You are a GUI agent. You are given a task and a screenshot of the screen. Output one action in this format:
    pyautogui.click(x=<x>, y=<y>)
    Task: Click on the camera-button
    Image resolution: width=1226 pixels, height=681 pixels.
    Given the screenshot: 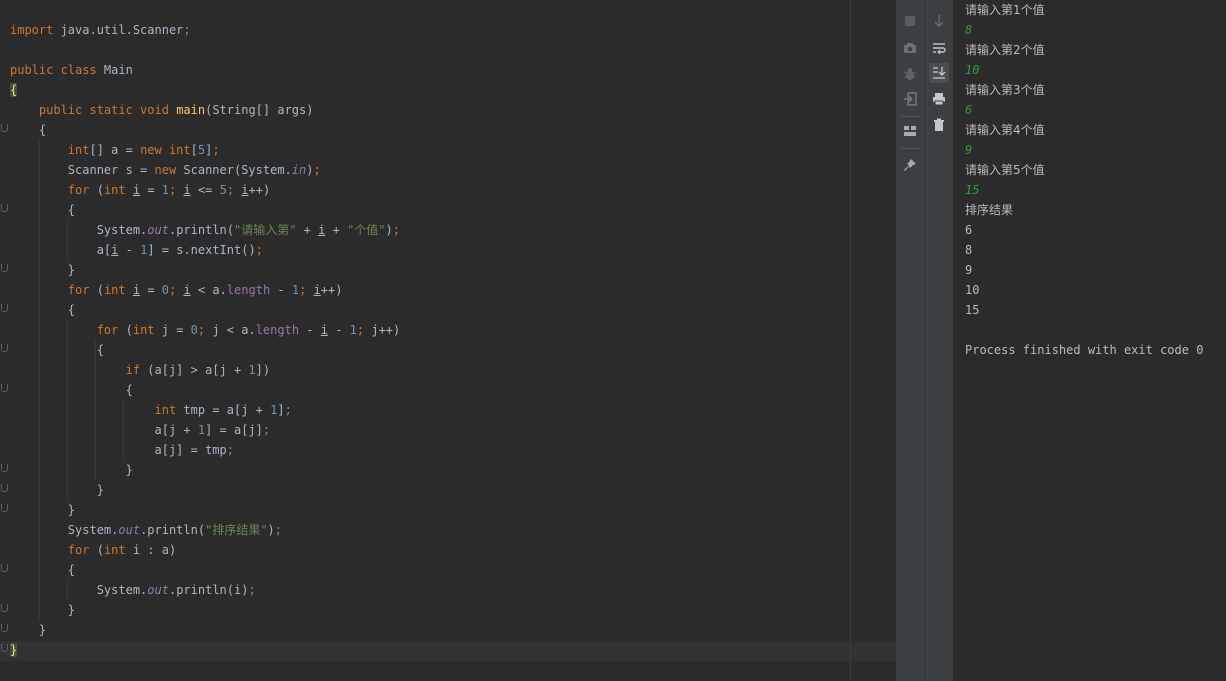 What is the action you would take?
    pyautogui.click(x=910, y=48)
    